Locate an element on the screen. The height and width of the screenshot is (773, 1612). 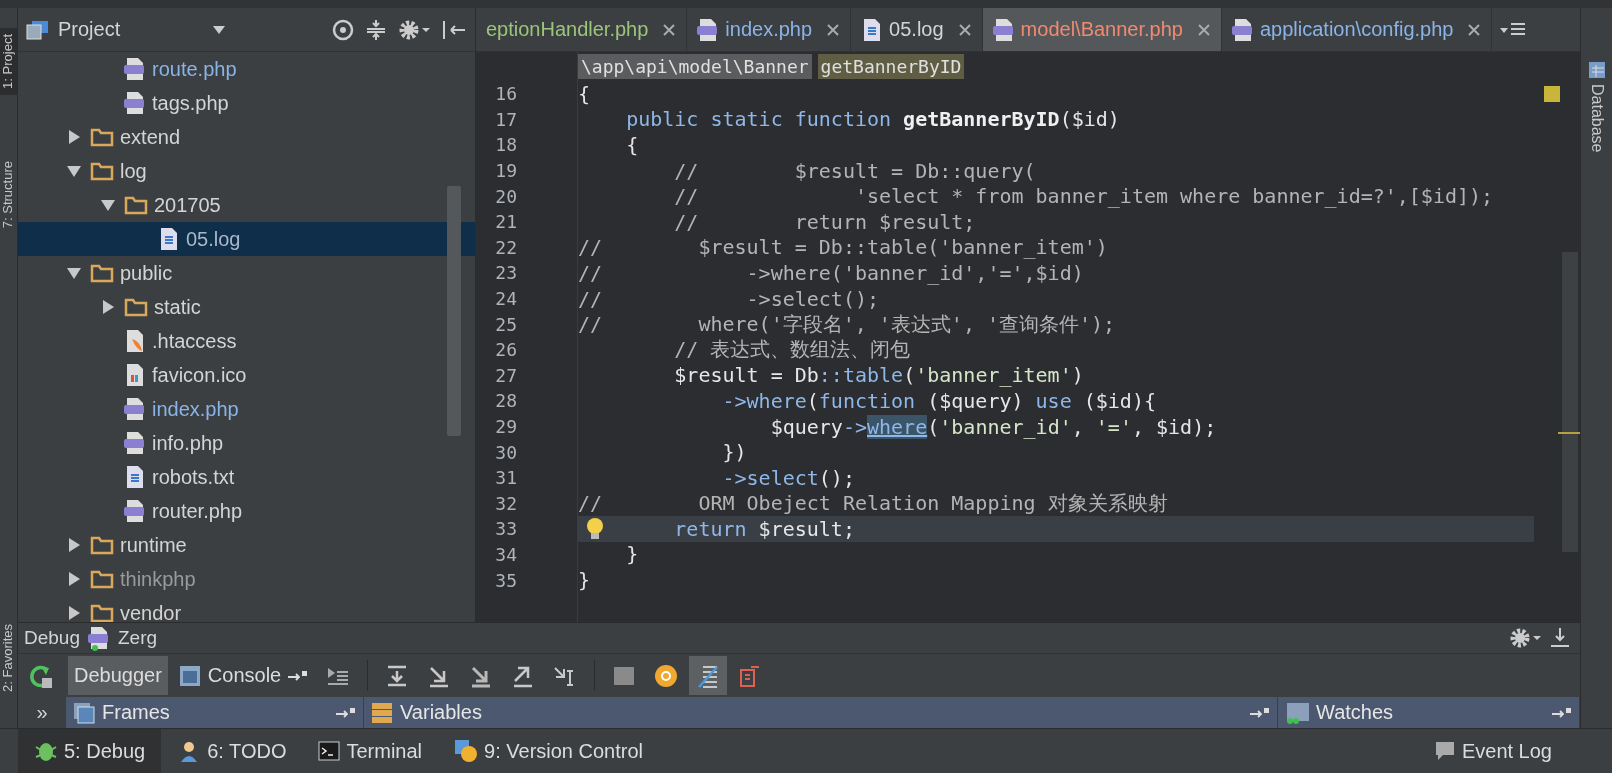
editor-tab: index.php is located at coordinates (769, 29).